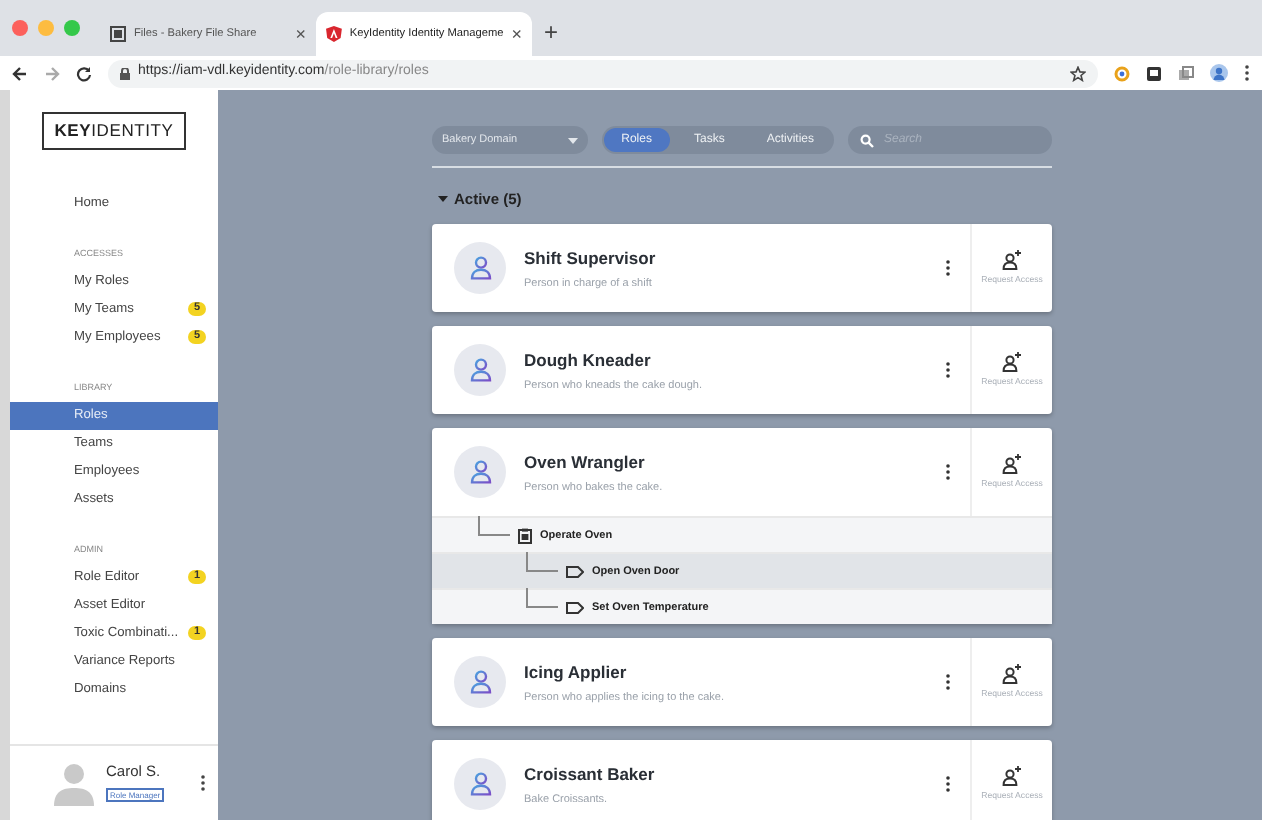 This screenshot has width=1262, height=820. Describe the element at coordinates (591, 258) in the screenshot. I see `role-name: Shift Supervisor` at that location.